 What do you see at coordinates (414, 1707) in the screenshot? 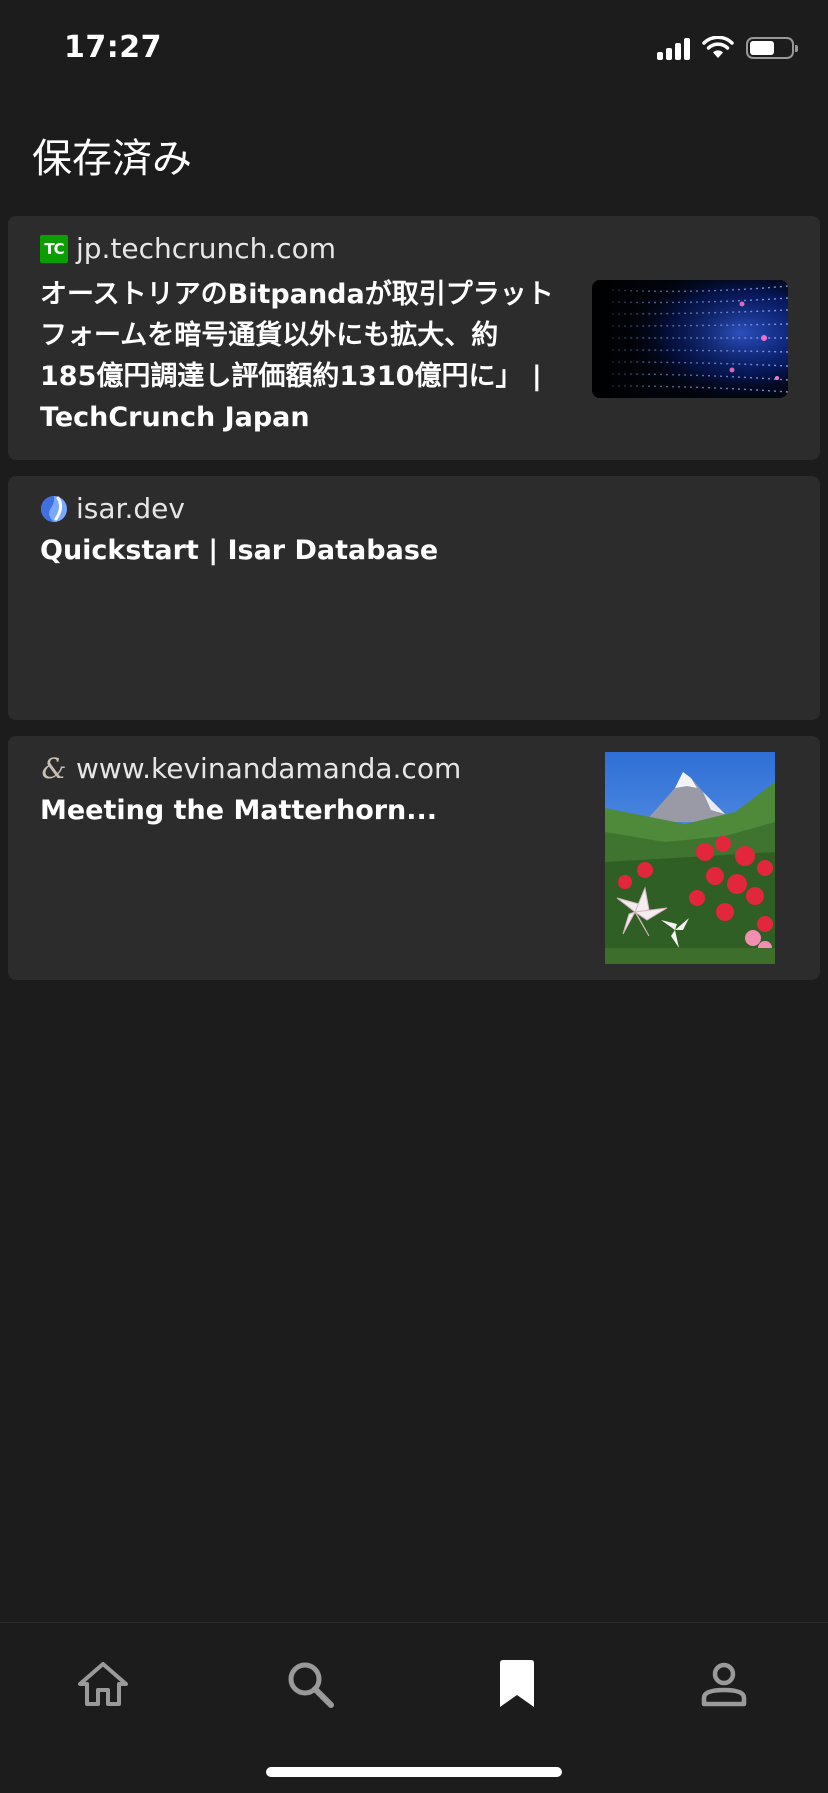
I see `tab-bar` at bounding box center [414, 1707].